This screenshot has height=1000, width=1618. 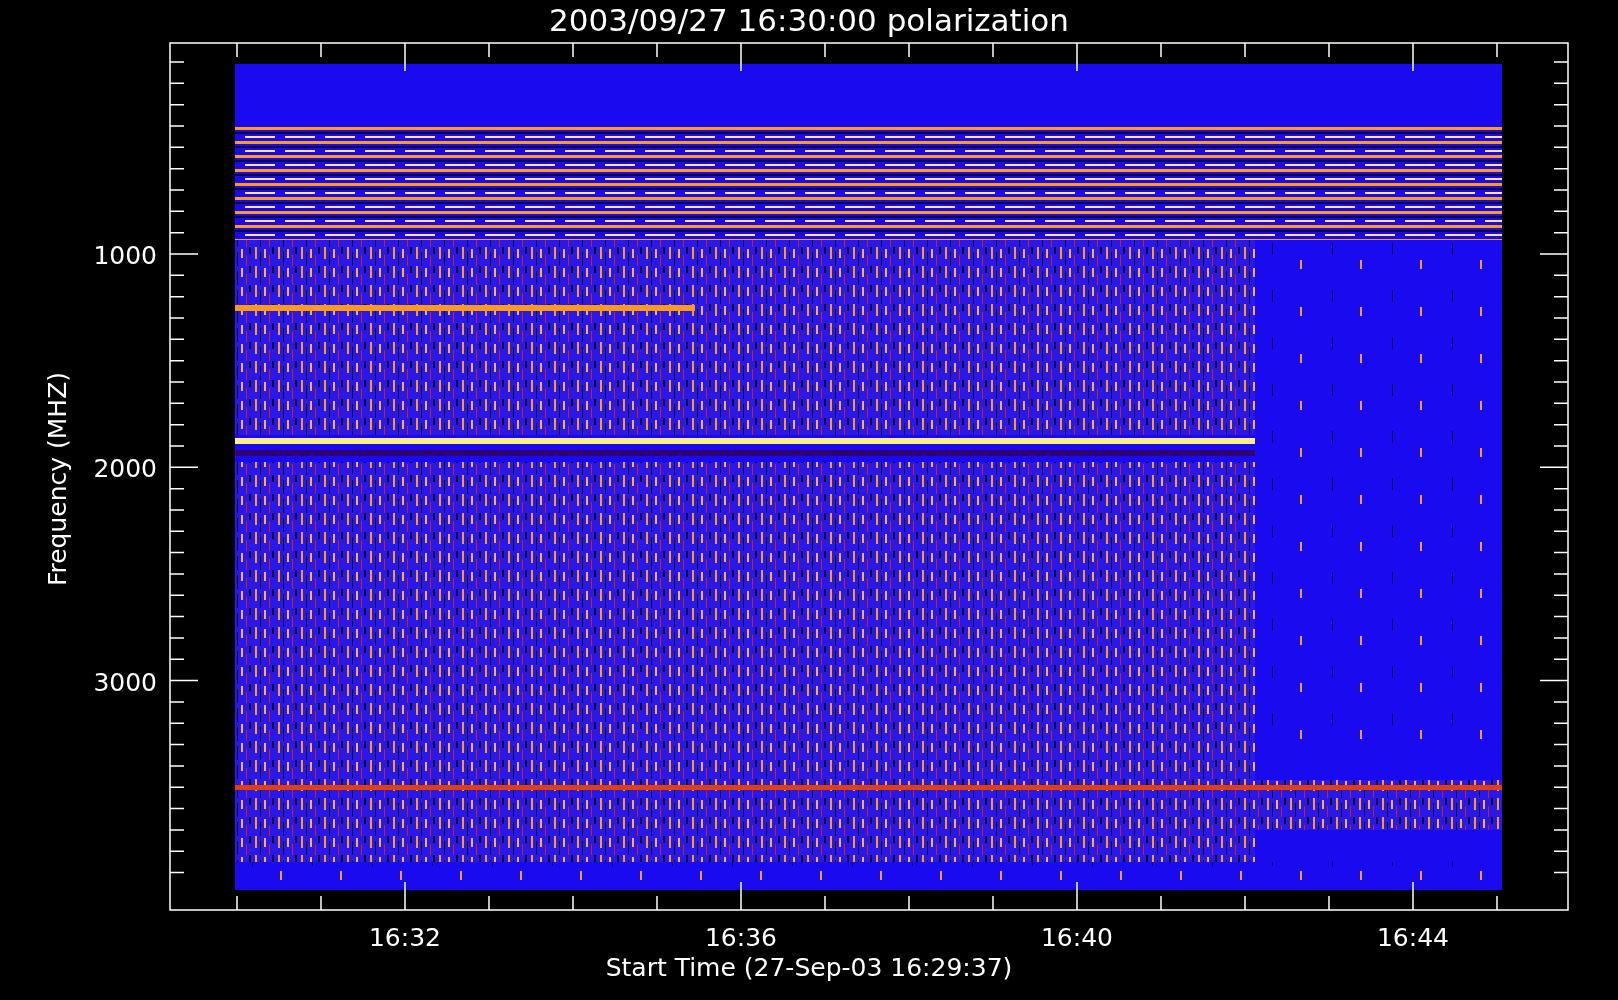 I want to click on tick-label: 16:36, so click(x=741, y=937).